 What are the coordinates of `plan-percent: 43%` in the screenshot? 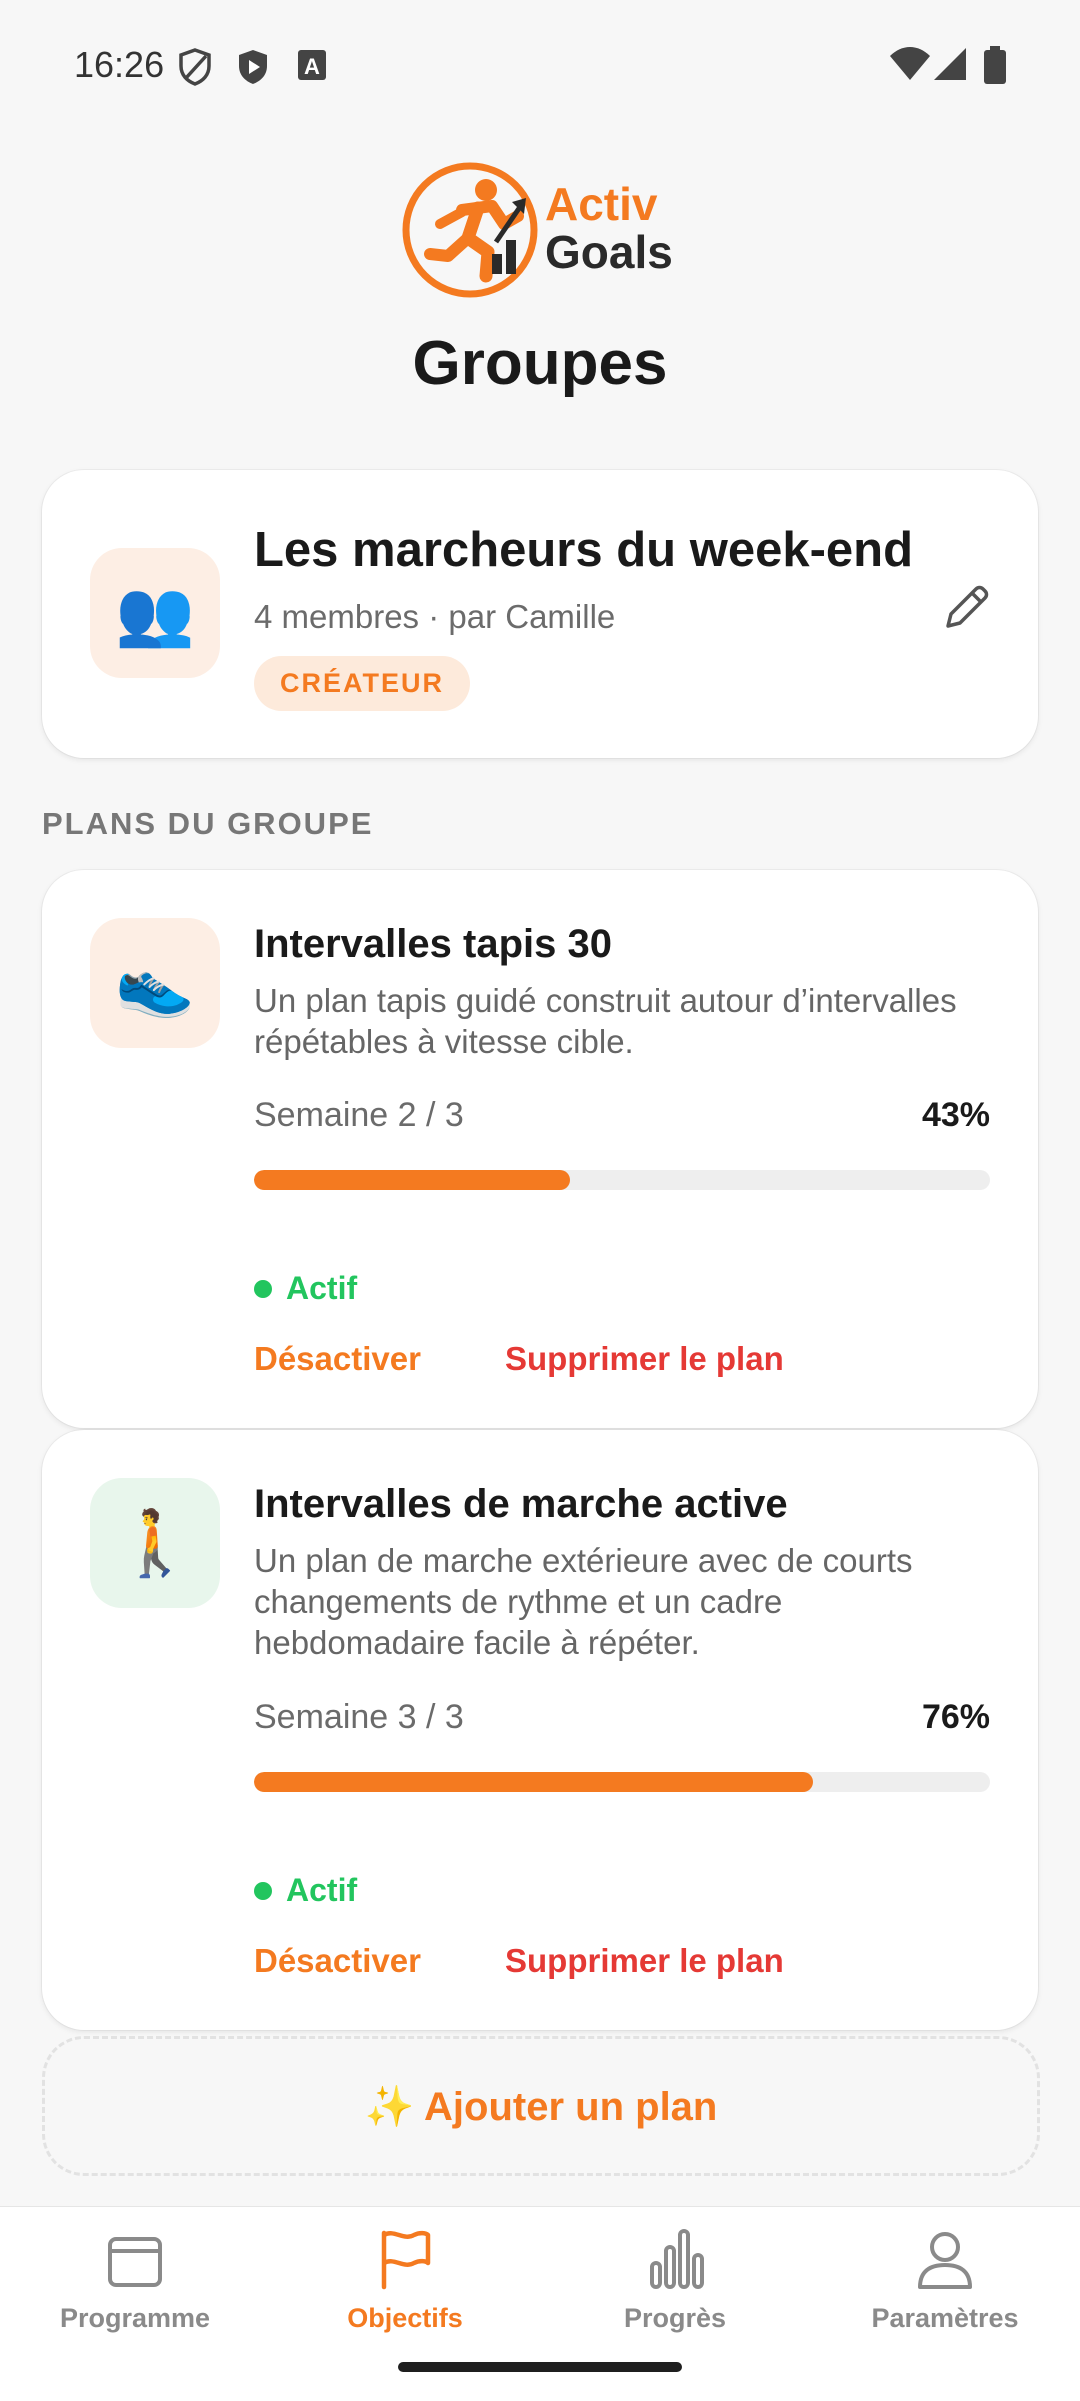 It's located at (955, 1115).